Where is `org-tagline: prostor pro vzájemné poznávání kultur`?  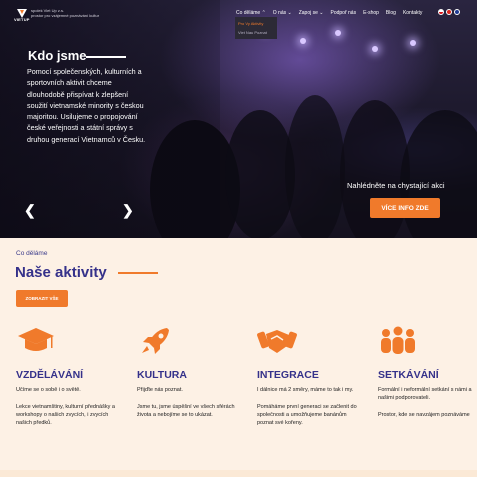
org-tagline: prostor pro vzájemné poznávání kultur is located at coordinates (65, 15).